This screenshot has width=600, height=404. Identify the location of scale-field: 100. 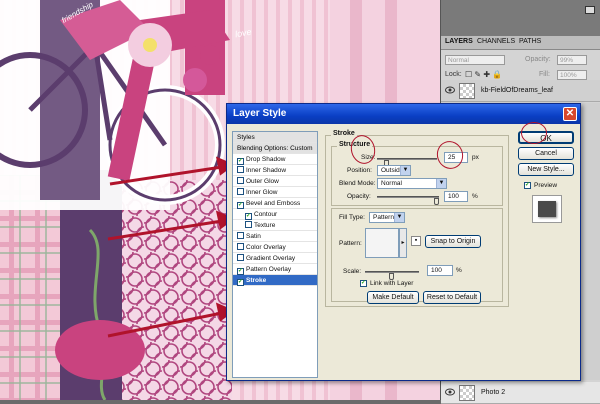
(440, 270).